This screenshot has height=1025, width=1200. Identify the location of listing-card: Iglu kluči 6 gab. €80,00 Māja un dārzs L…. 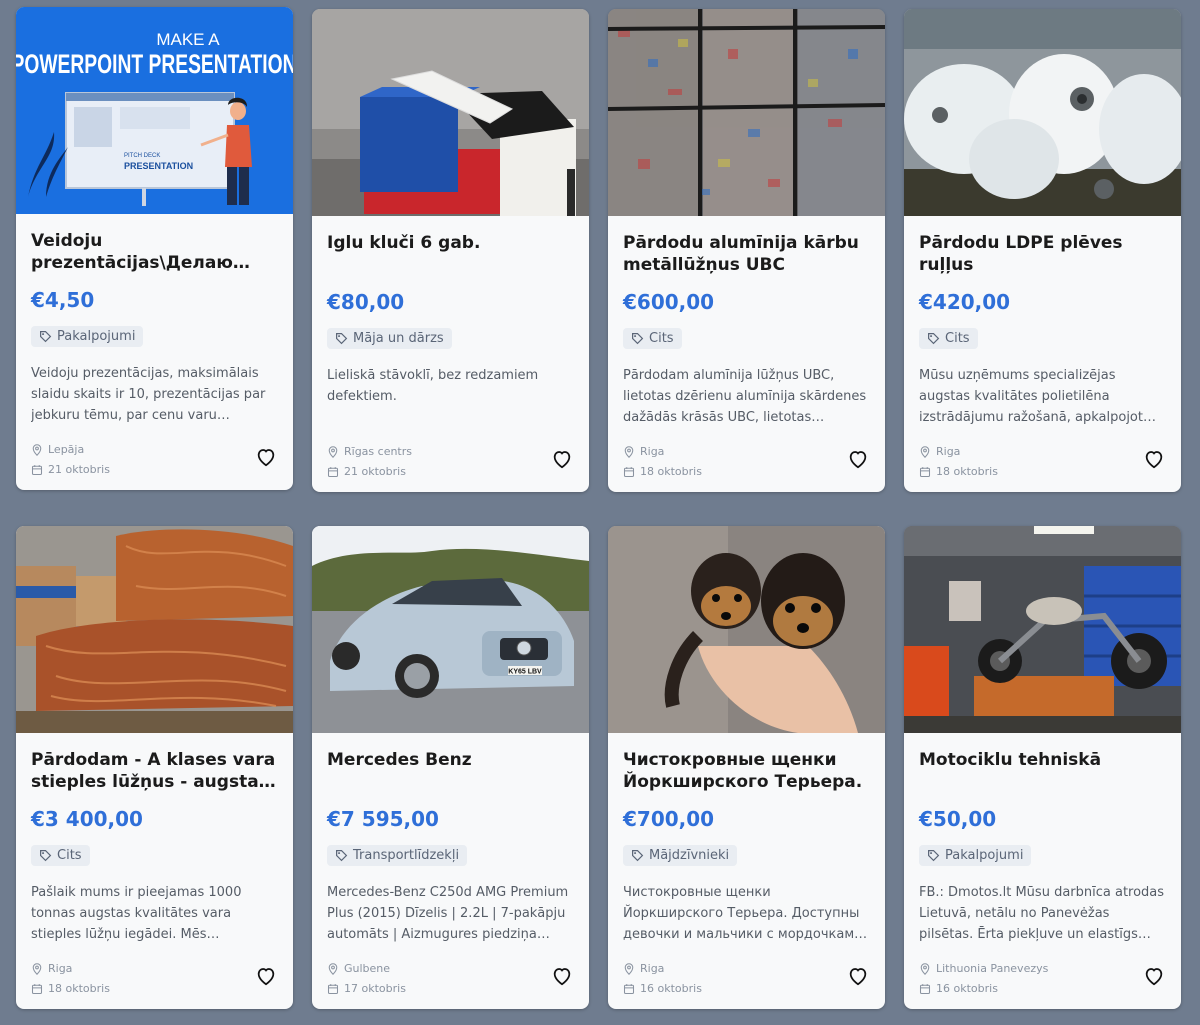
(450, 250).